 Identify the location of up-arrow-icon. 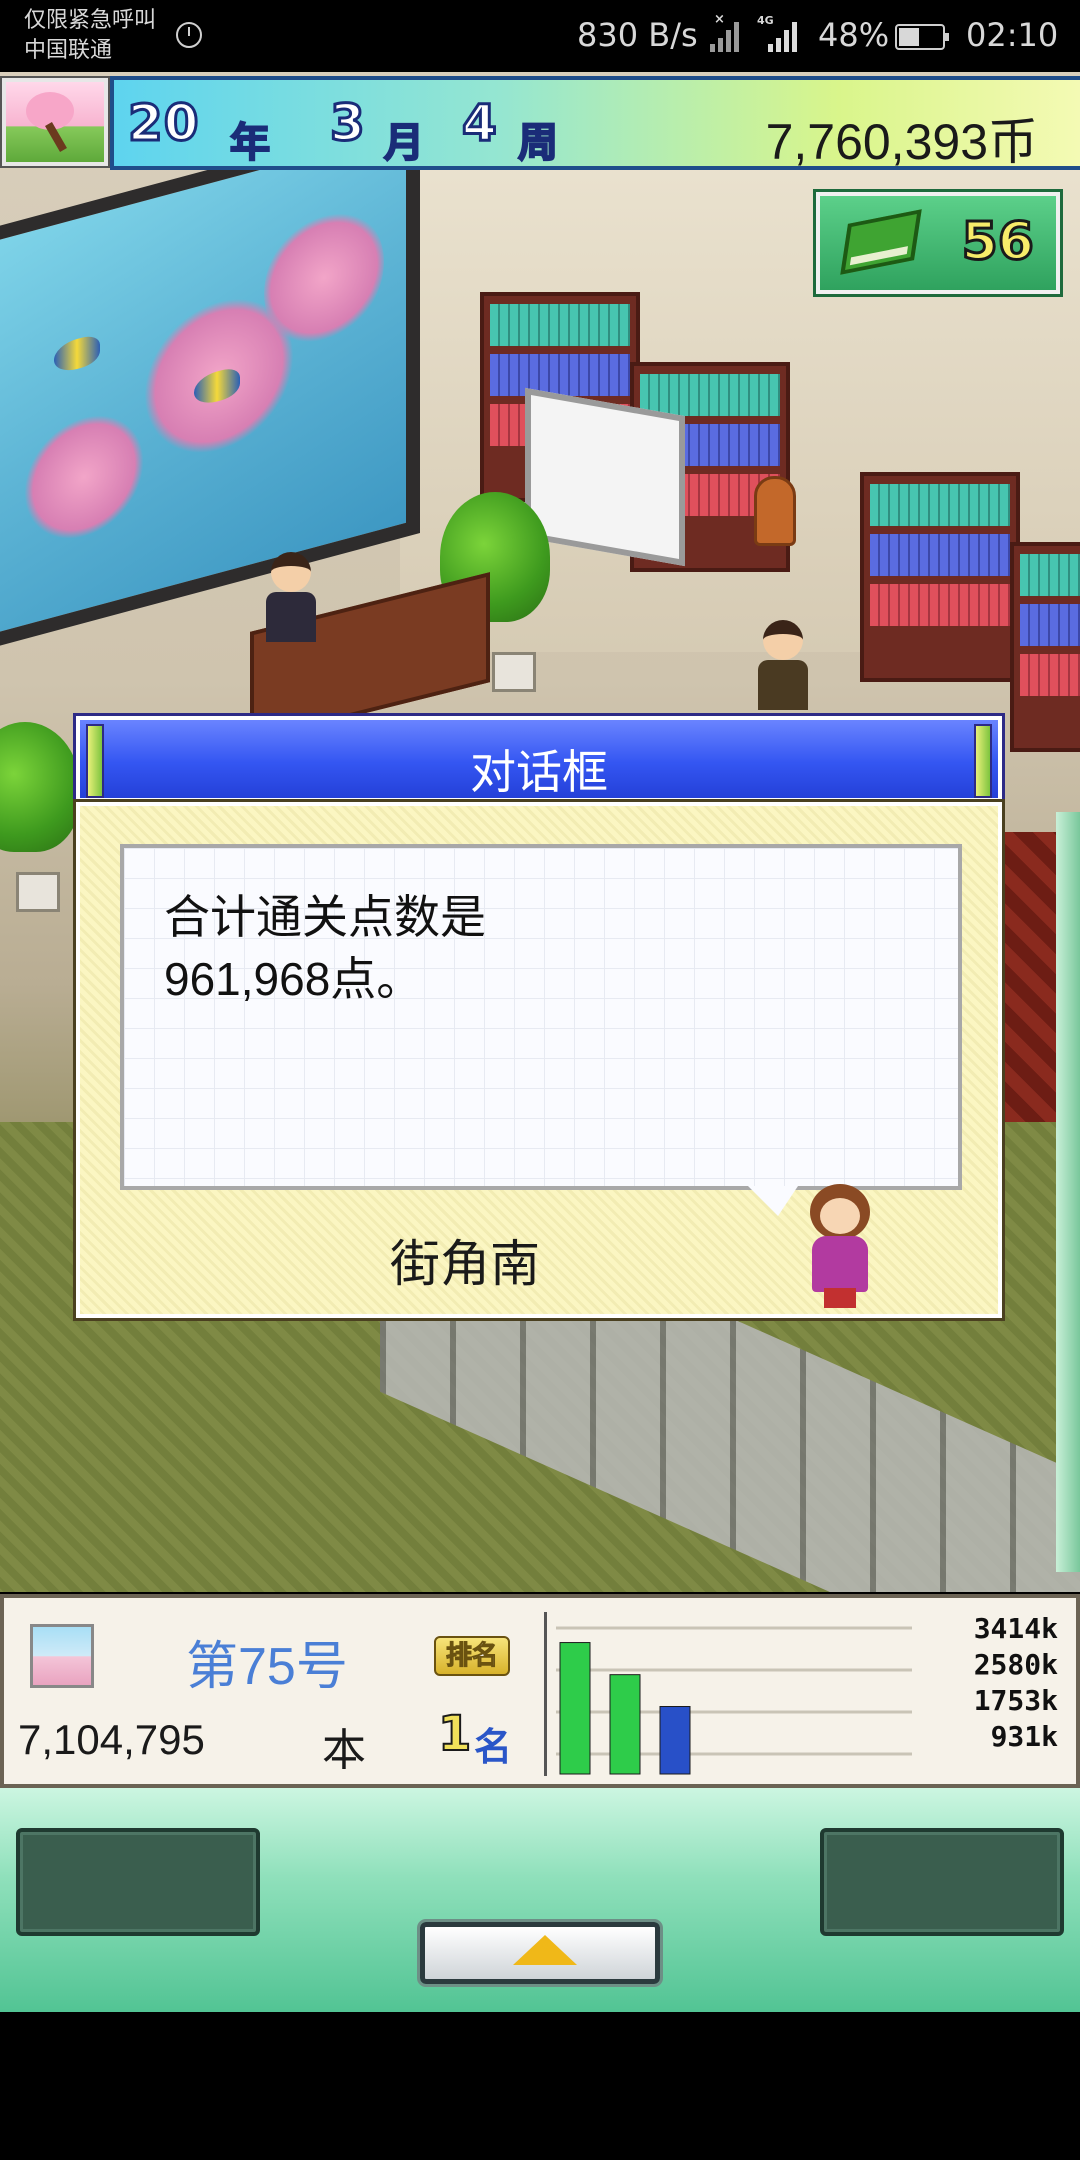
(545, 1950).